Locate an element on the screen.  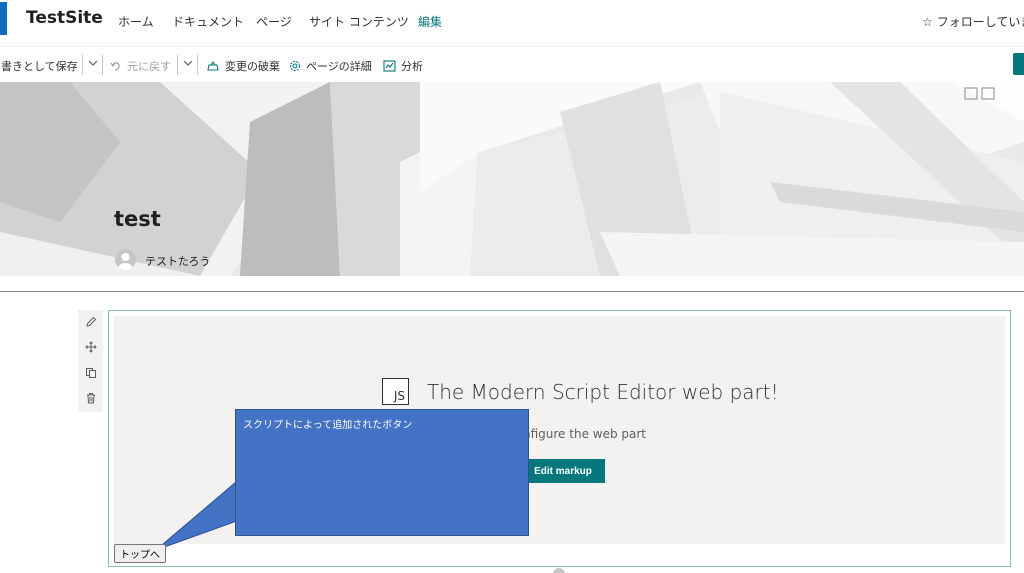
add-section-handle is located at coordinates (559, 570).